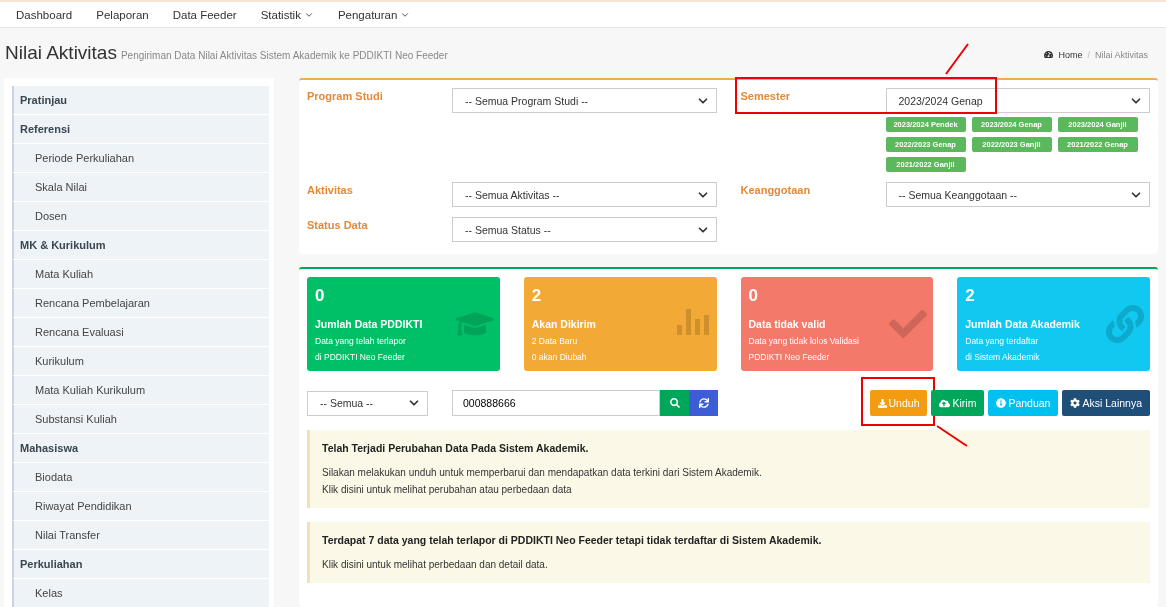 Image resolution: width=1166 pixels, height=607 pixels. Describe the element at coordinates (122, 14) in the screenshot. I see `nav-link: Pelaporan` at that location.